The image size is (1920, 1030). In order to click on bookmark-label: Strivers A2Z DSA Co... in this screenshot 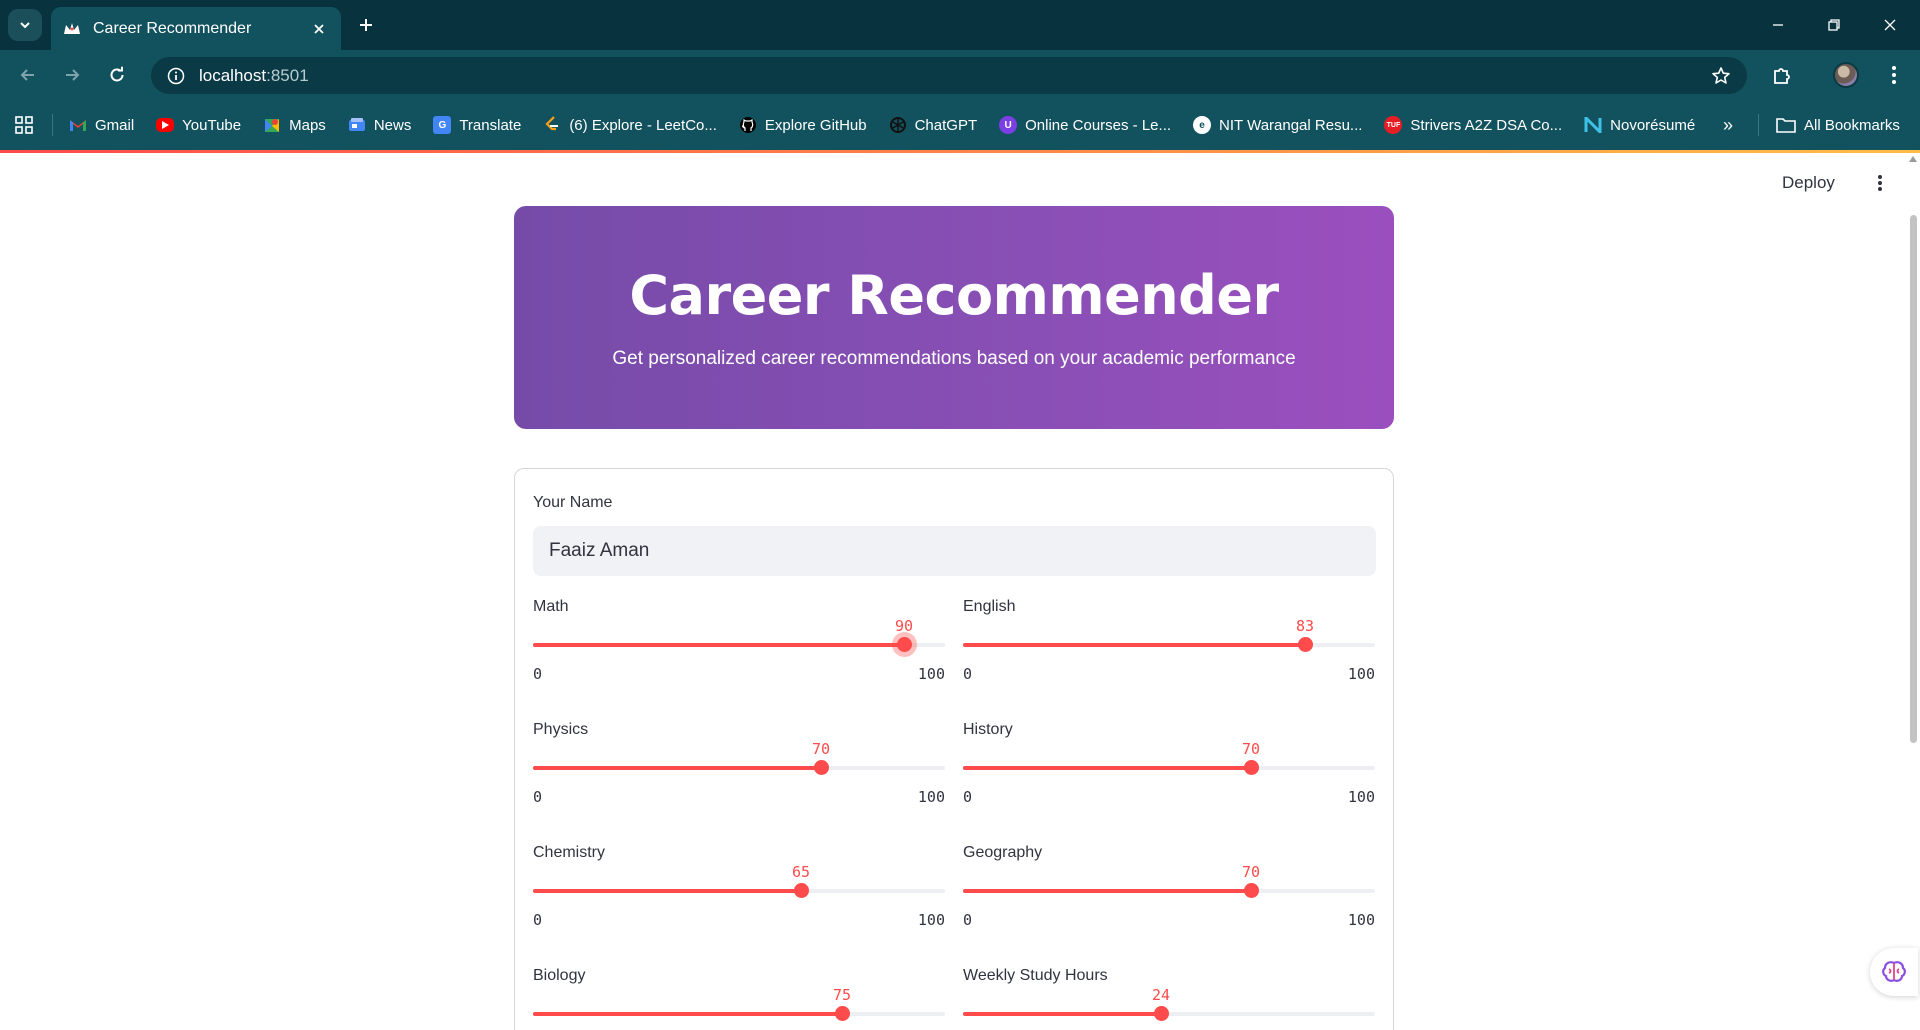, I will do `click(1486, 125)`.